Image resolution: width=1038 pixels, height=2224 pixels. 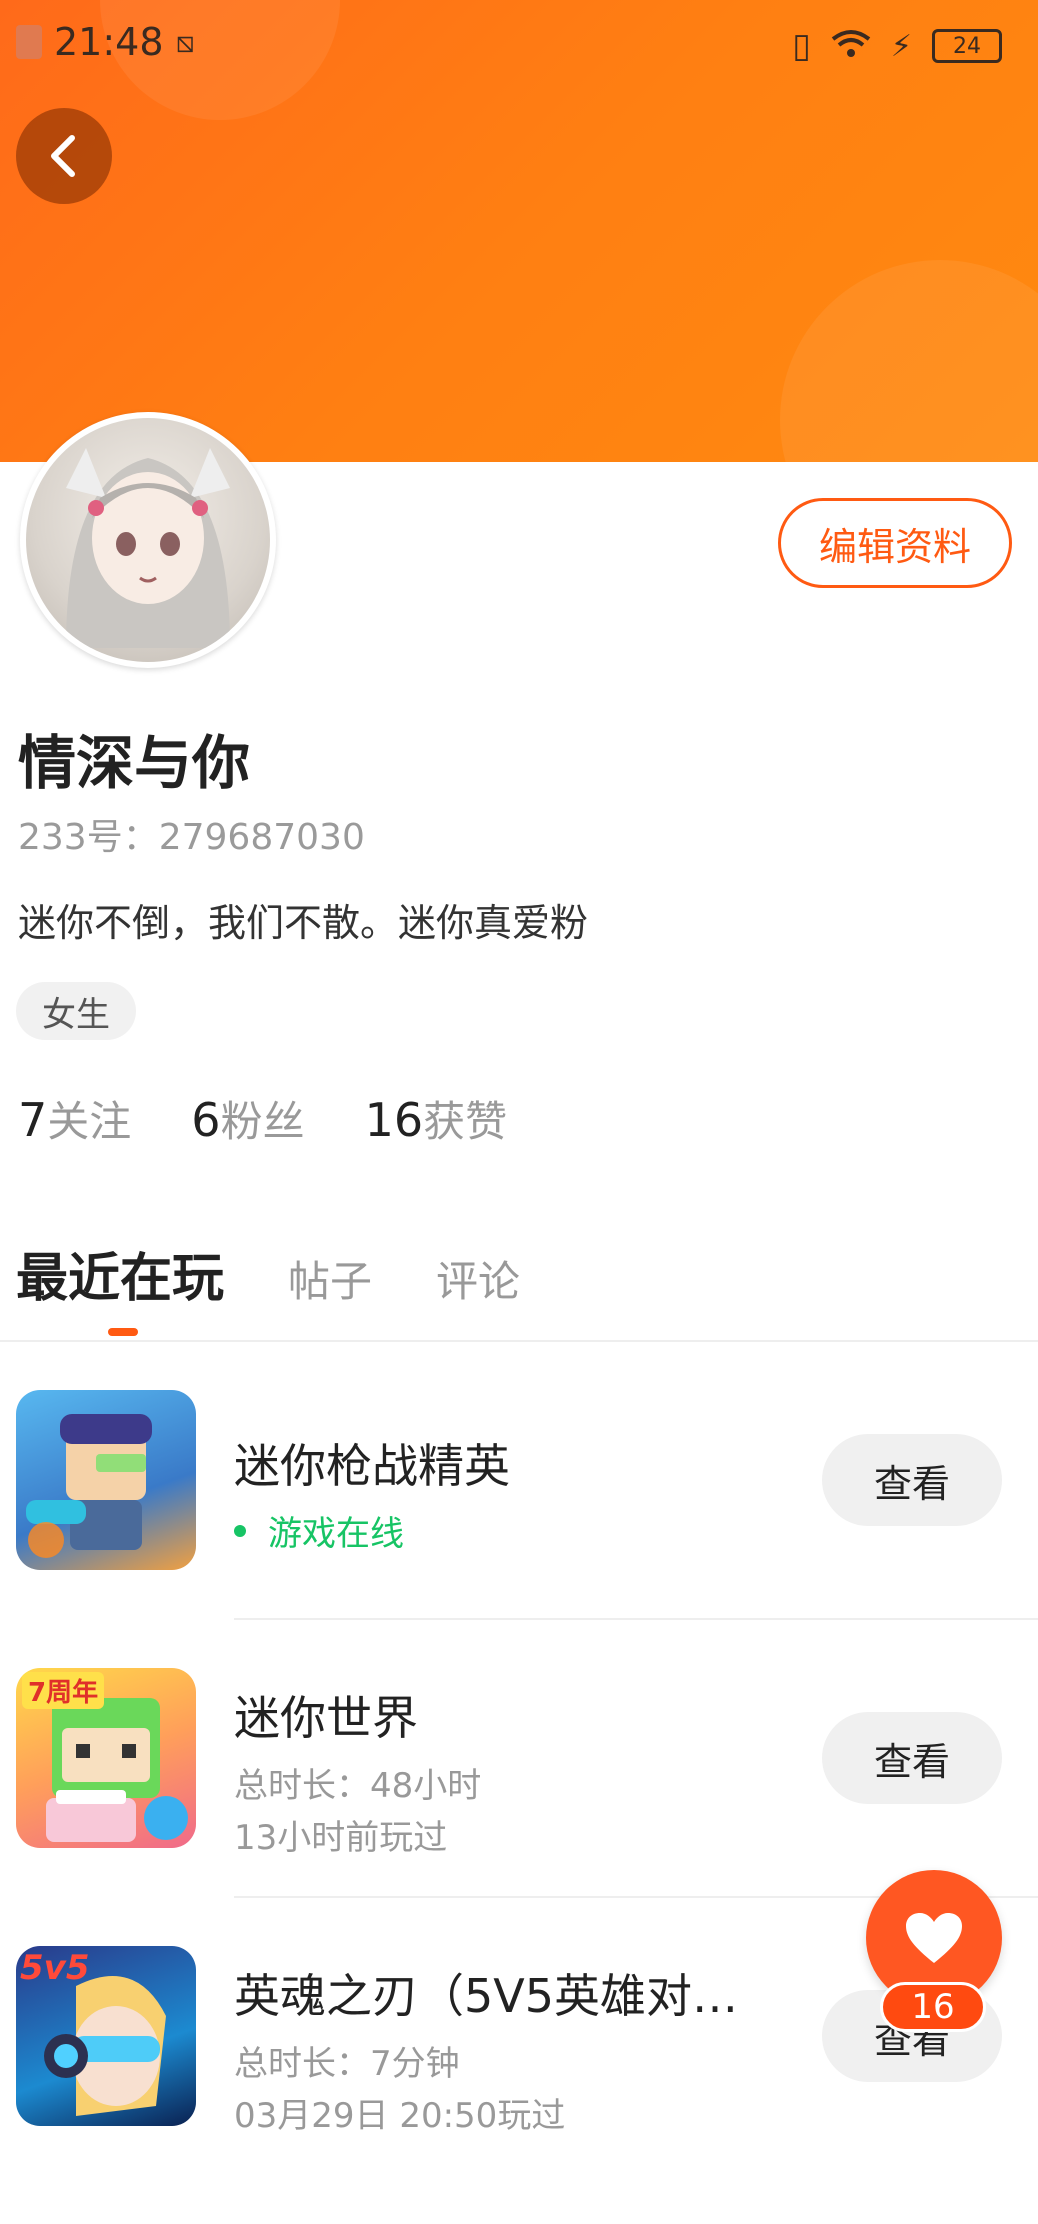 I want to click on profile-stats: 7 关注 6 粉丝 16 获赞, so click(x=262, y=1118).